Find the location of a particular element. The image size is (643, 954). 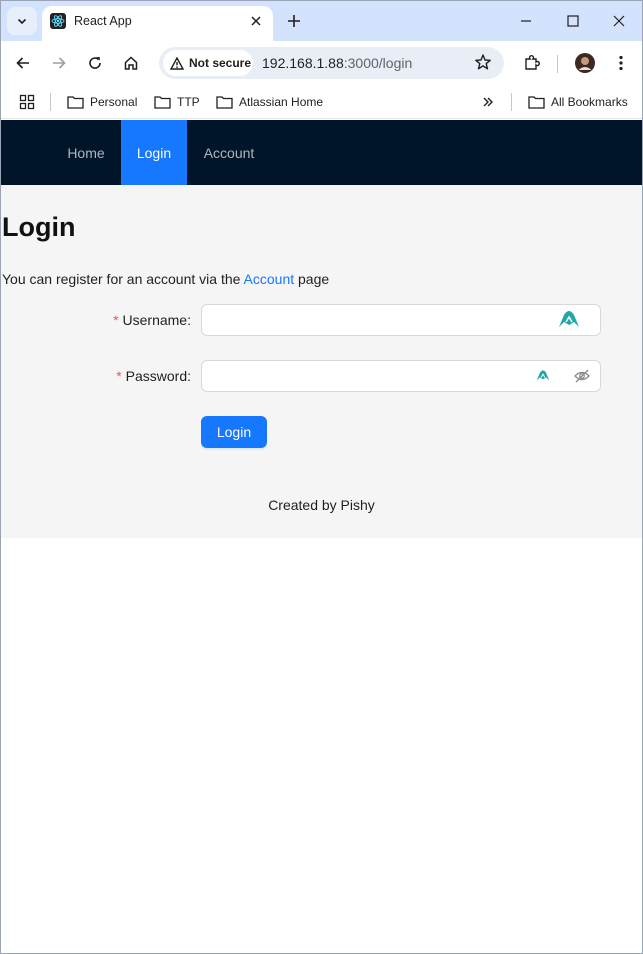

close-icon is located at coordinates (256, 21).